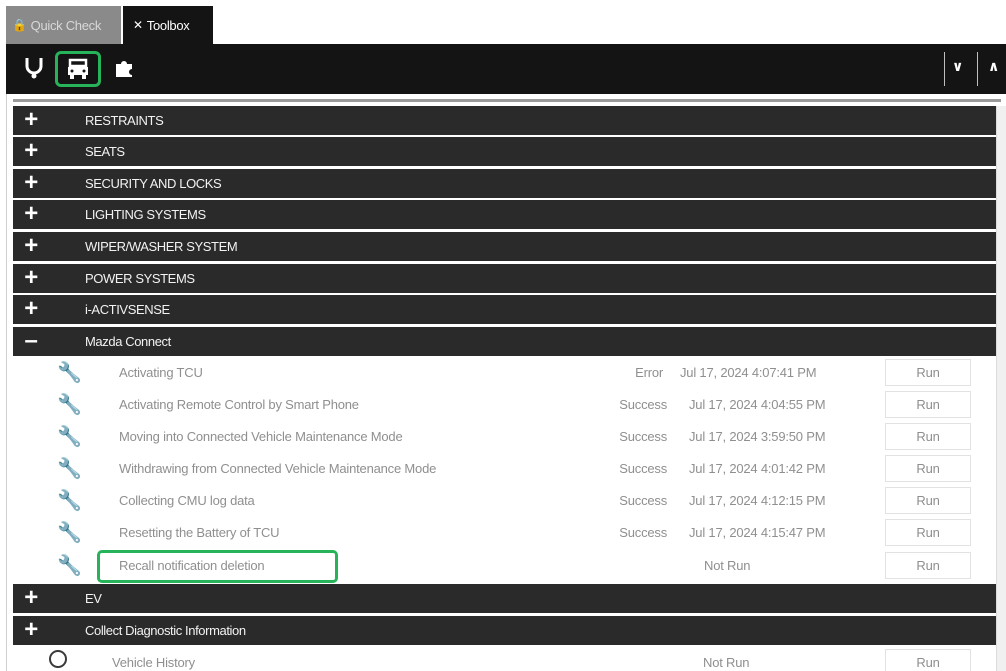  I want to click on category-label: LIGHTING SYSTEMS, so click(145, 214).